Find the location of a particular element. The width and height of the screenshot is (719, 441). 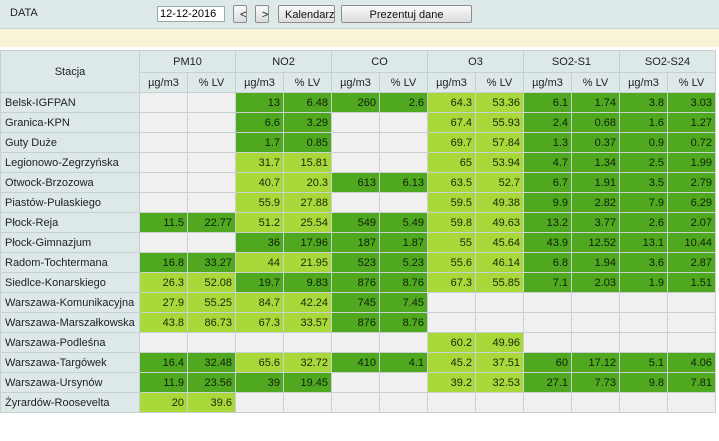

value-cell: 17.12 is located at coordinates (595, 362).